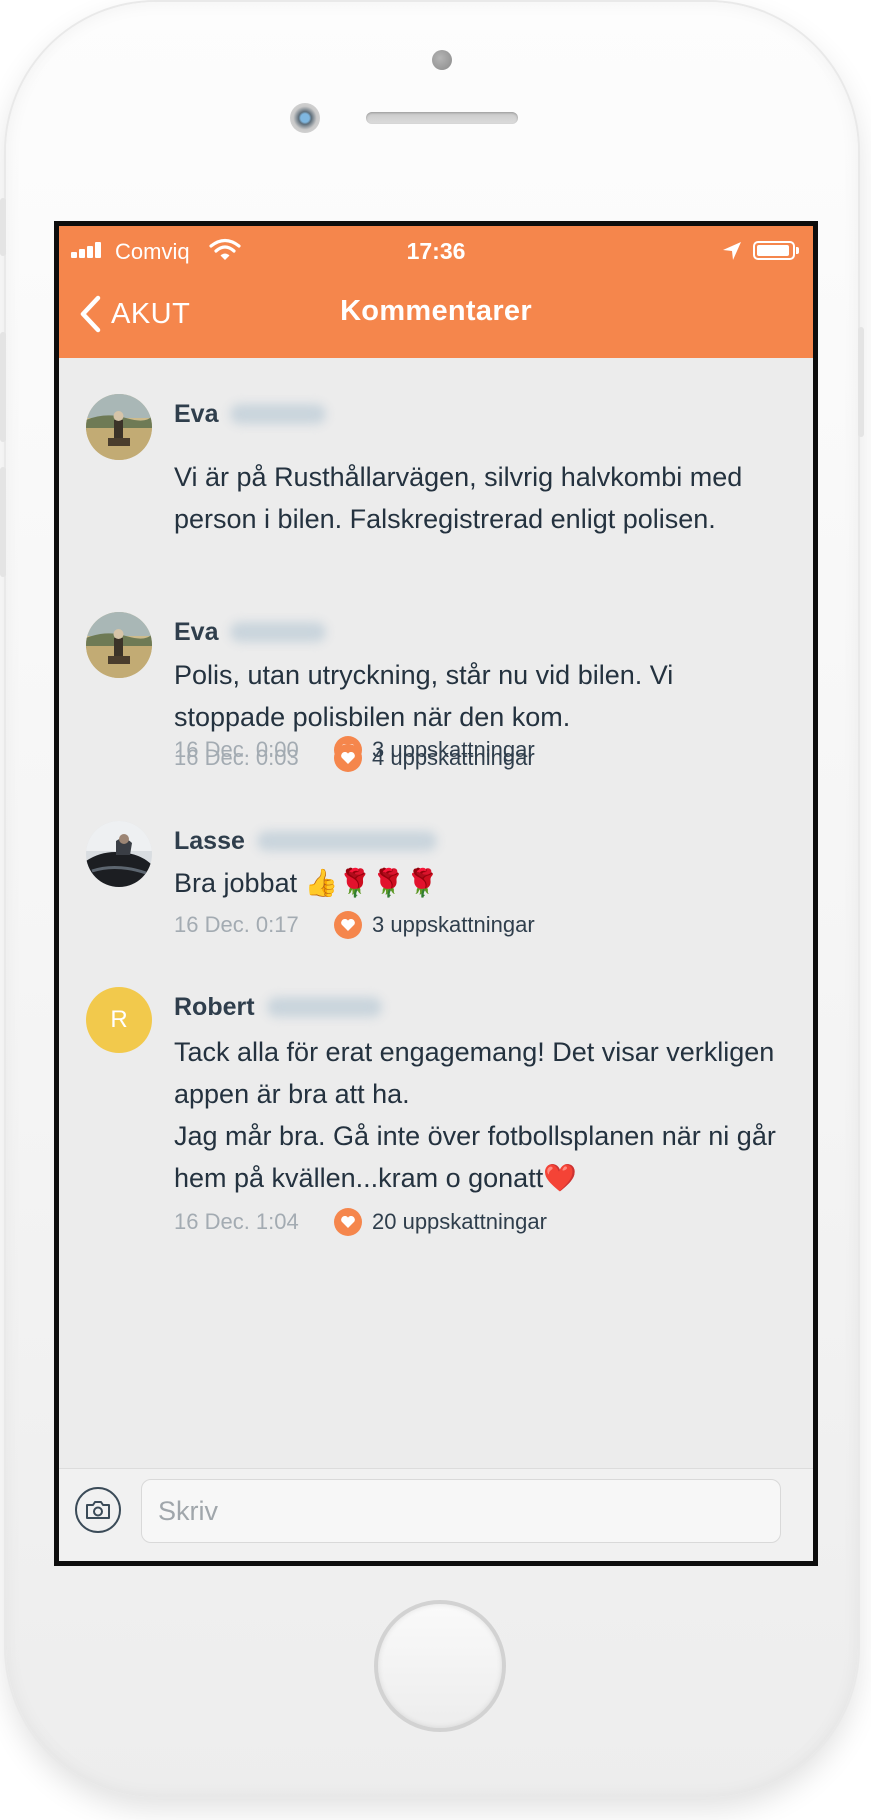  What do you see at coordinates (440, 1666) in the screenshot?
I see `home-button` at bounding box center [440, 1666].